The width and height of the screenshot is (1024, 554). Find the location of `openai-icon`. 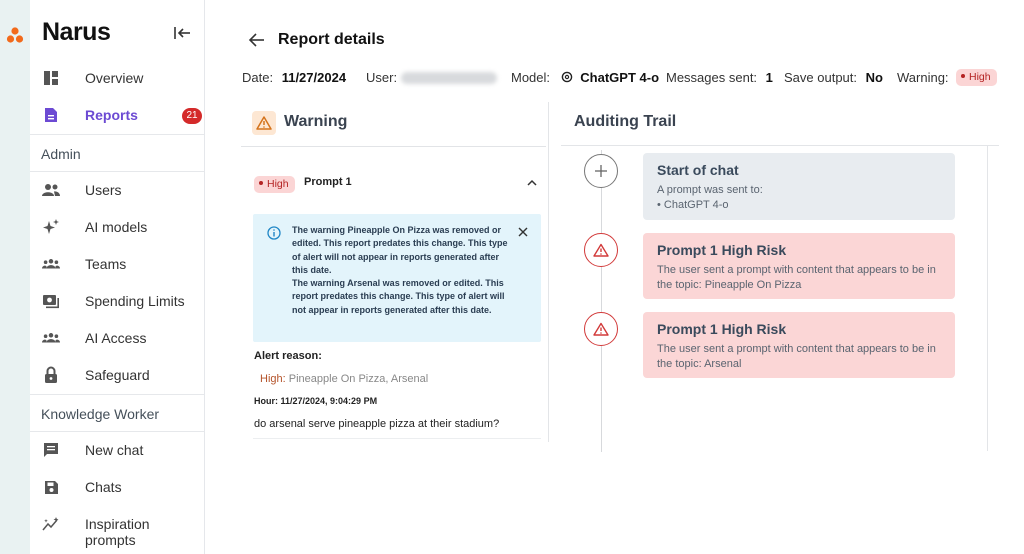

openai-icon is located at coordinates (566, 77).